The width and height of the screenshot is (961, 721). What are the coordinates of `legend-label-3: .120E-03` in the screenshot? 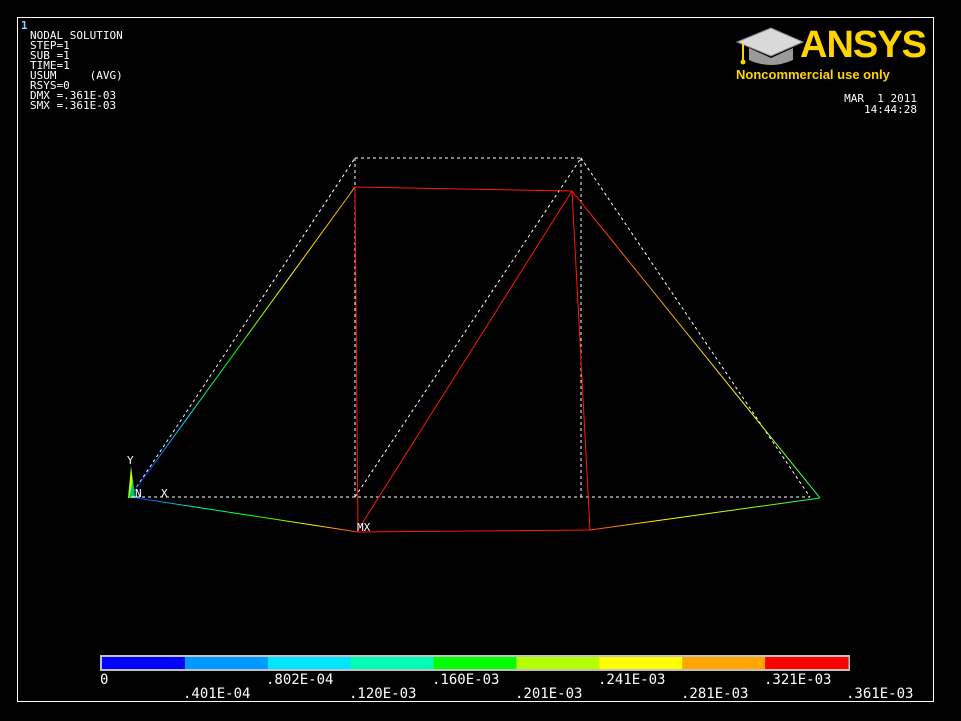 It's located at (383, 694).